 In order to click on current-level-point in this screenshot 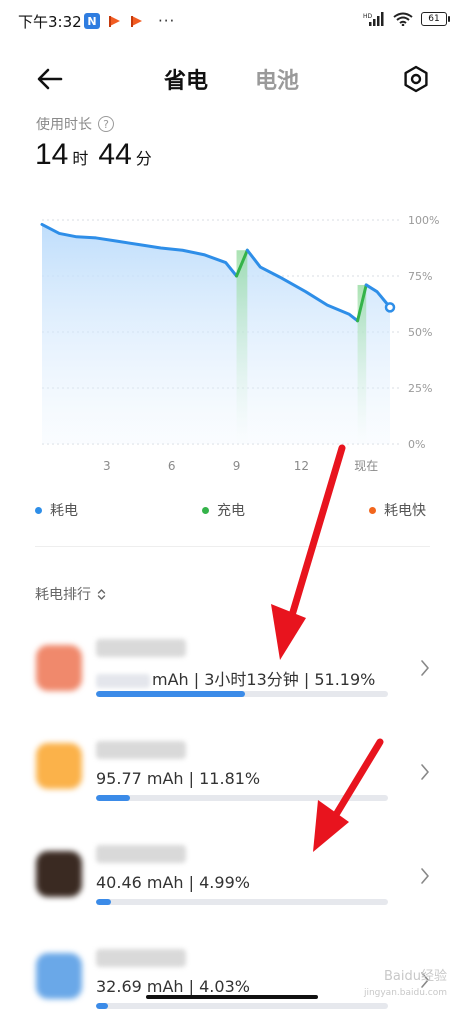, I will do `click(390, 307)`.